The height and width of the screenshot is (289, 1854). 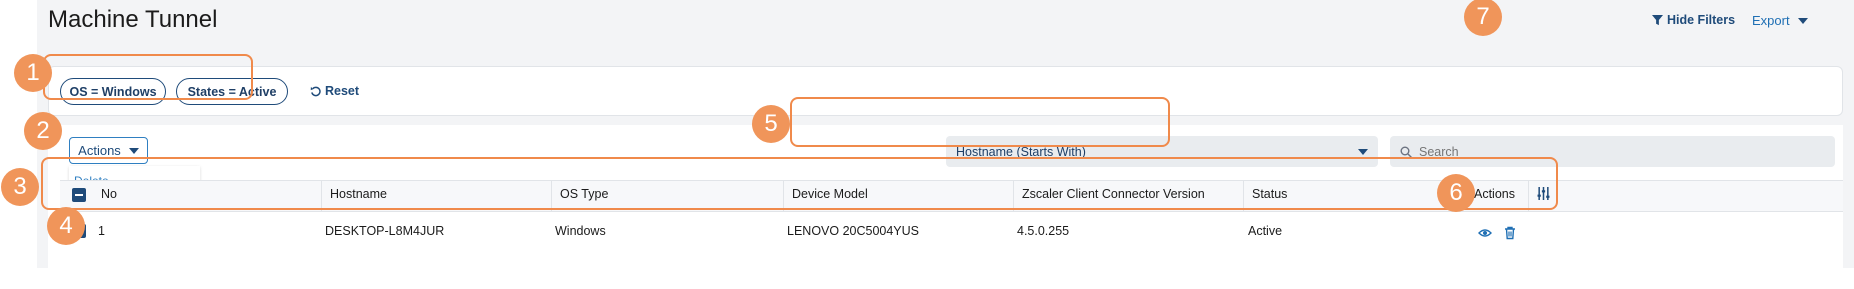 What do you see at coordinates (101, 231) in the screenshot?
I see `cell-no: 1` at bounding box center [101, 231].